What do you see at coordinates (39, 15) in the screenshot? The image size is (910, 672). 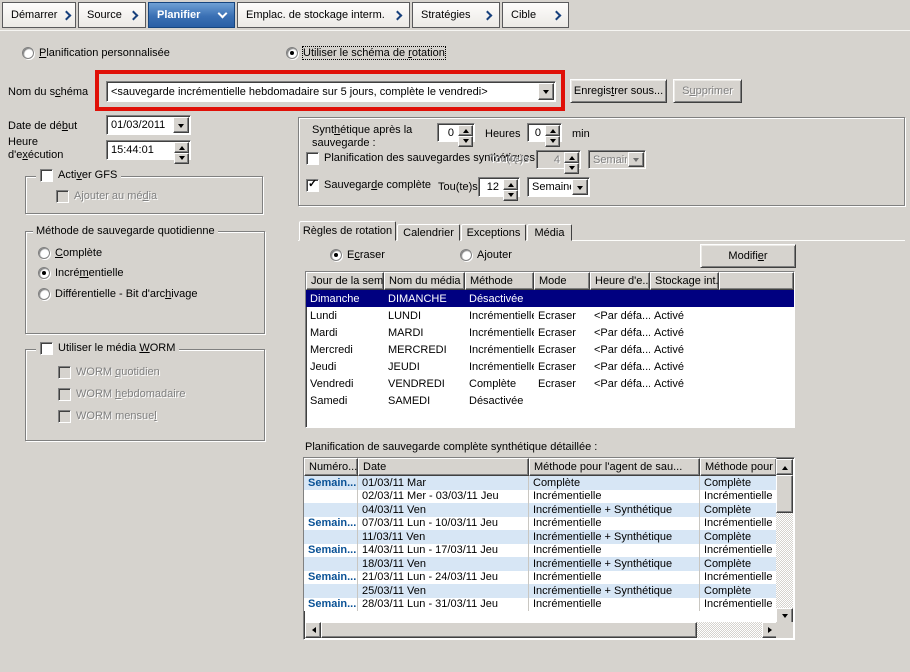 I see `tab-demarrer: Démarrer` at bounding box center [39, 15].